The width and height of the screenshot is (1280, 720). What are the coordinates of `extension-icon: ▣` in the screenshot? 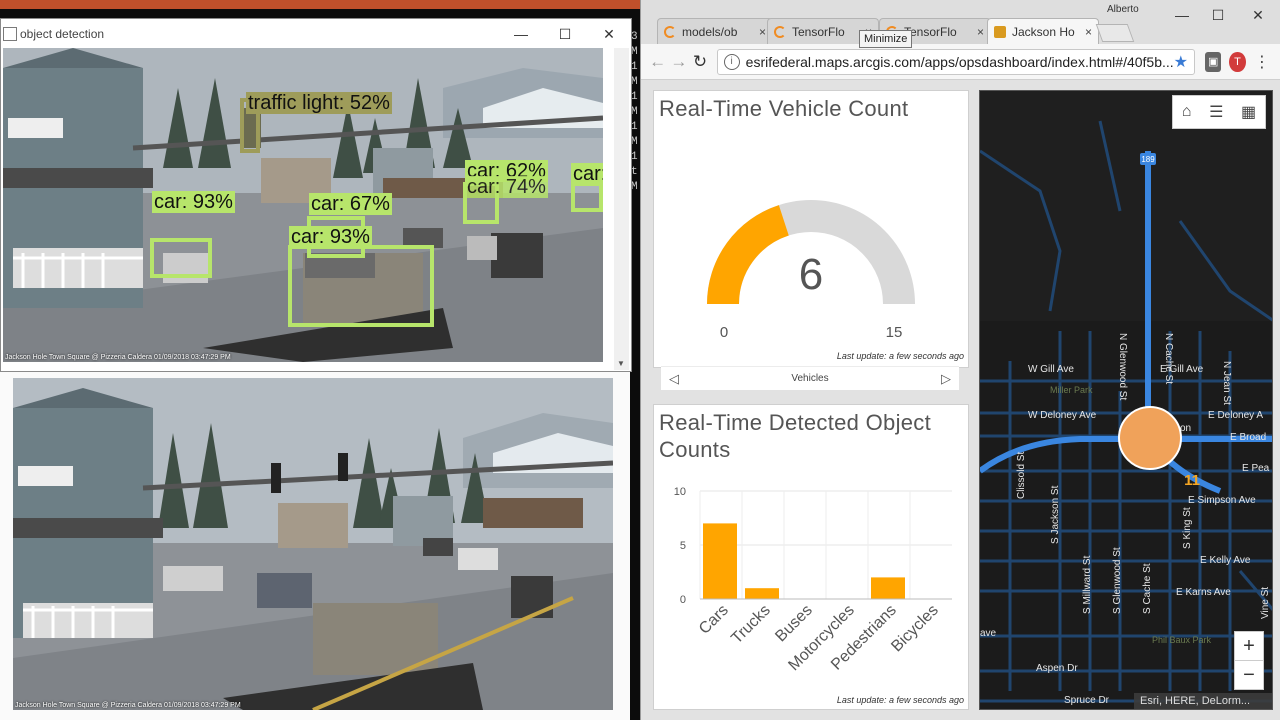 It's located at (1213, 61).